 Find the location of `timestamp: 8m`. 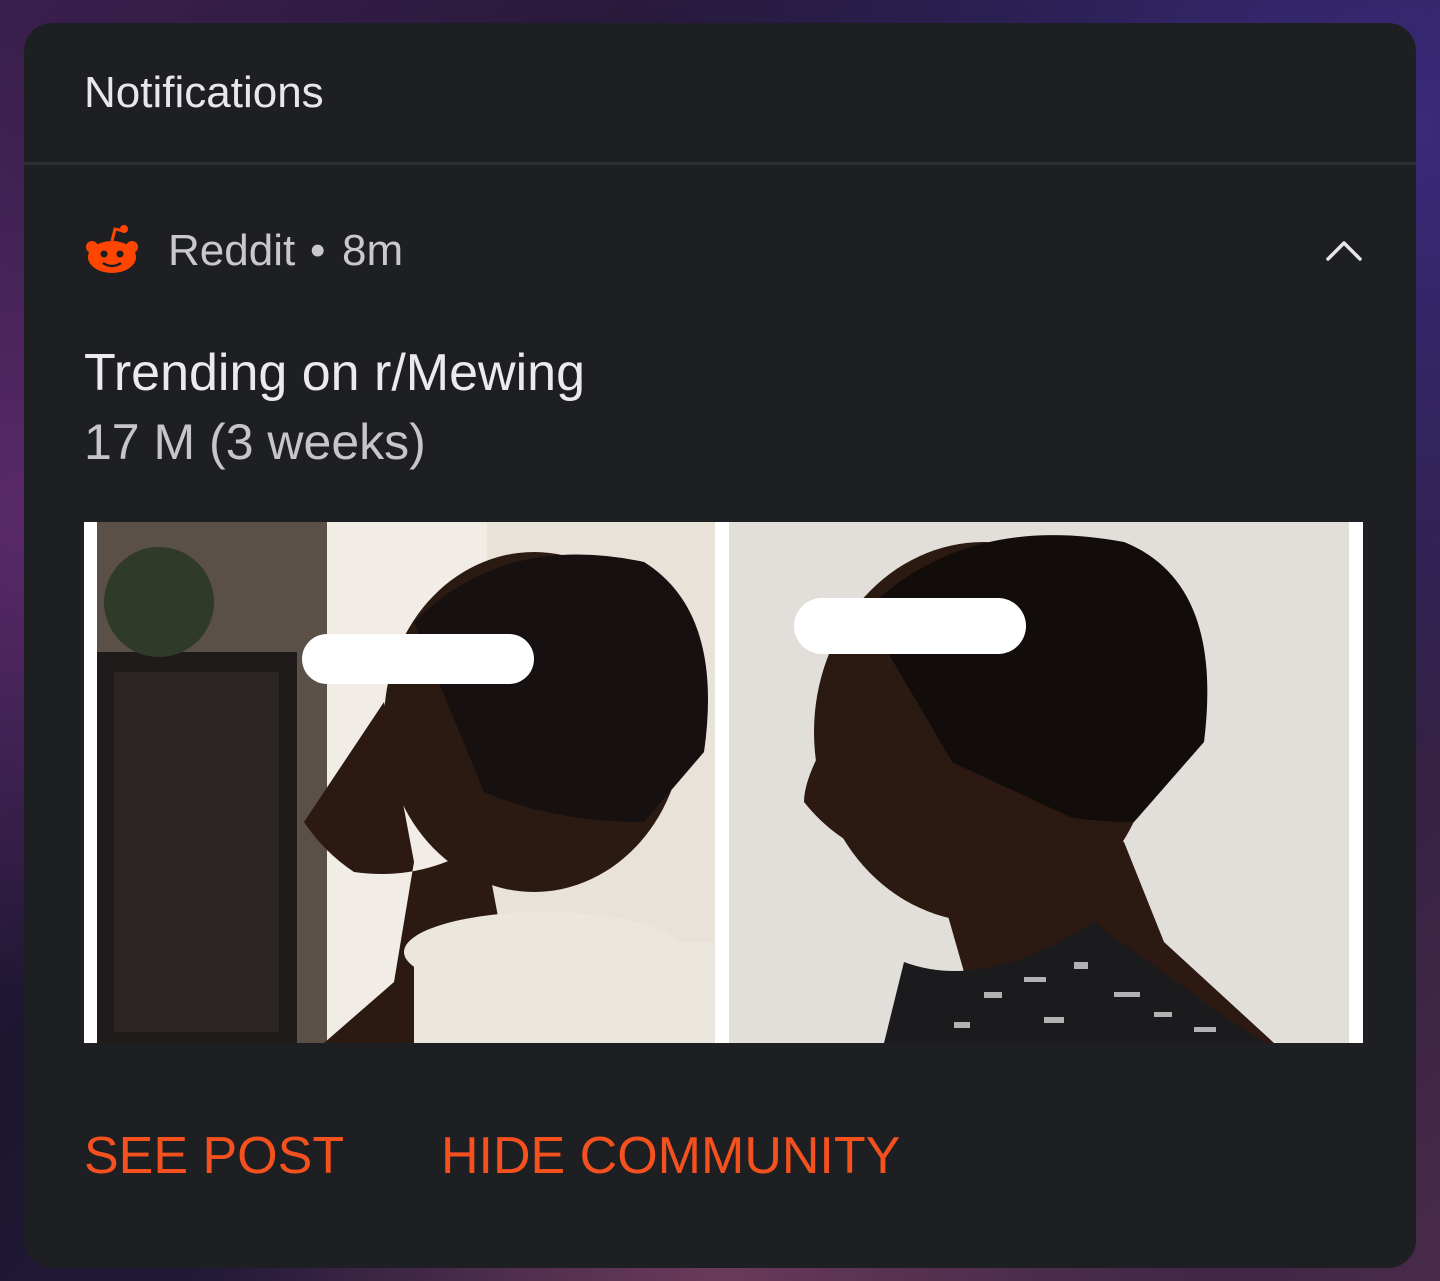

timestamp: 8m is located at coordinates (373, 250).